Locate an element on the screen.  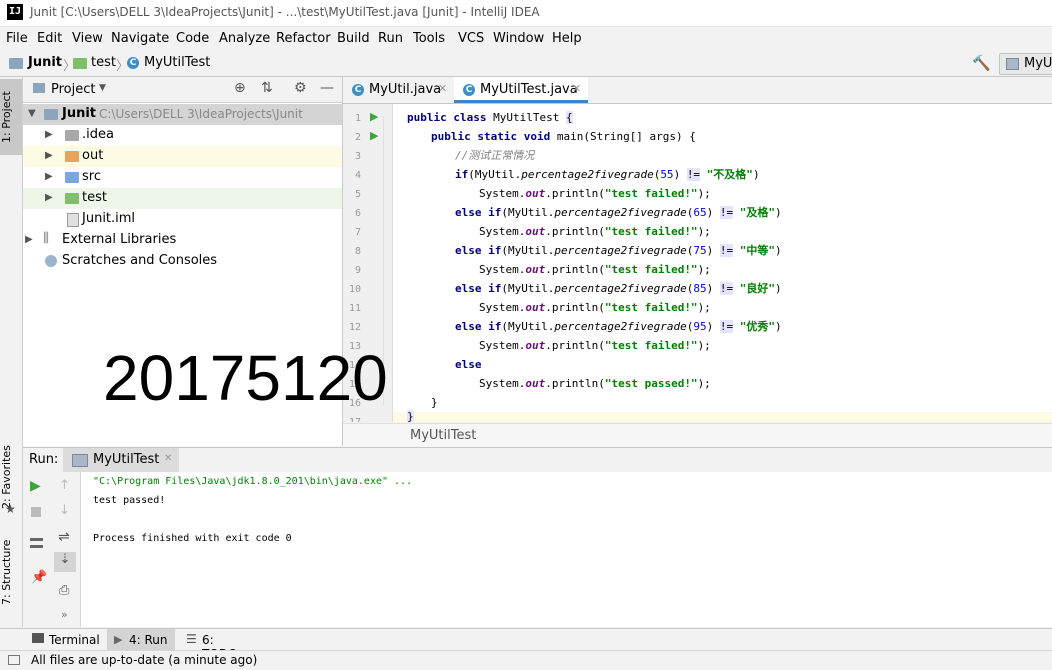
nav-crumb-myutiltest: MyUtilTest is located at coordinates (177, 62).